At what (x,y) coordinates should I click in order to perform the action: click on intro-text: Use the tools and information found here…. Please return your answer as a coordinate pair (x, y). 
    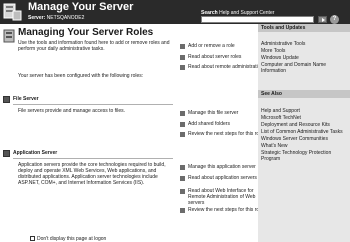
    Looking at the image, I should click on (94, 46).